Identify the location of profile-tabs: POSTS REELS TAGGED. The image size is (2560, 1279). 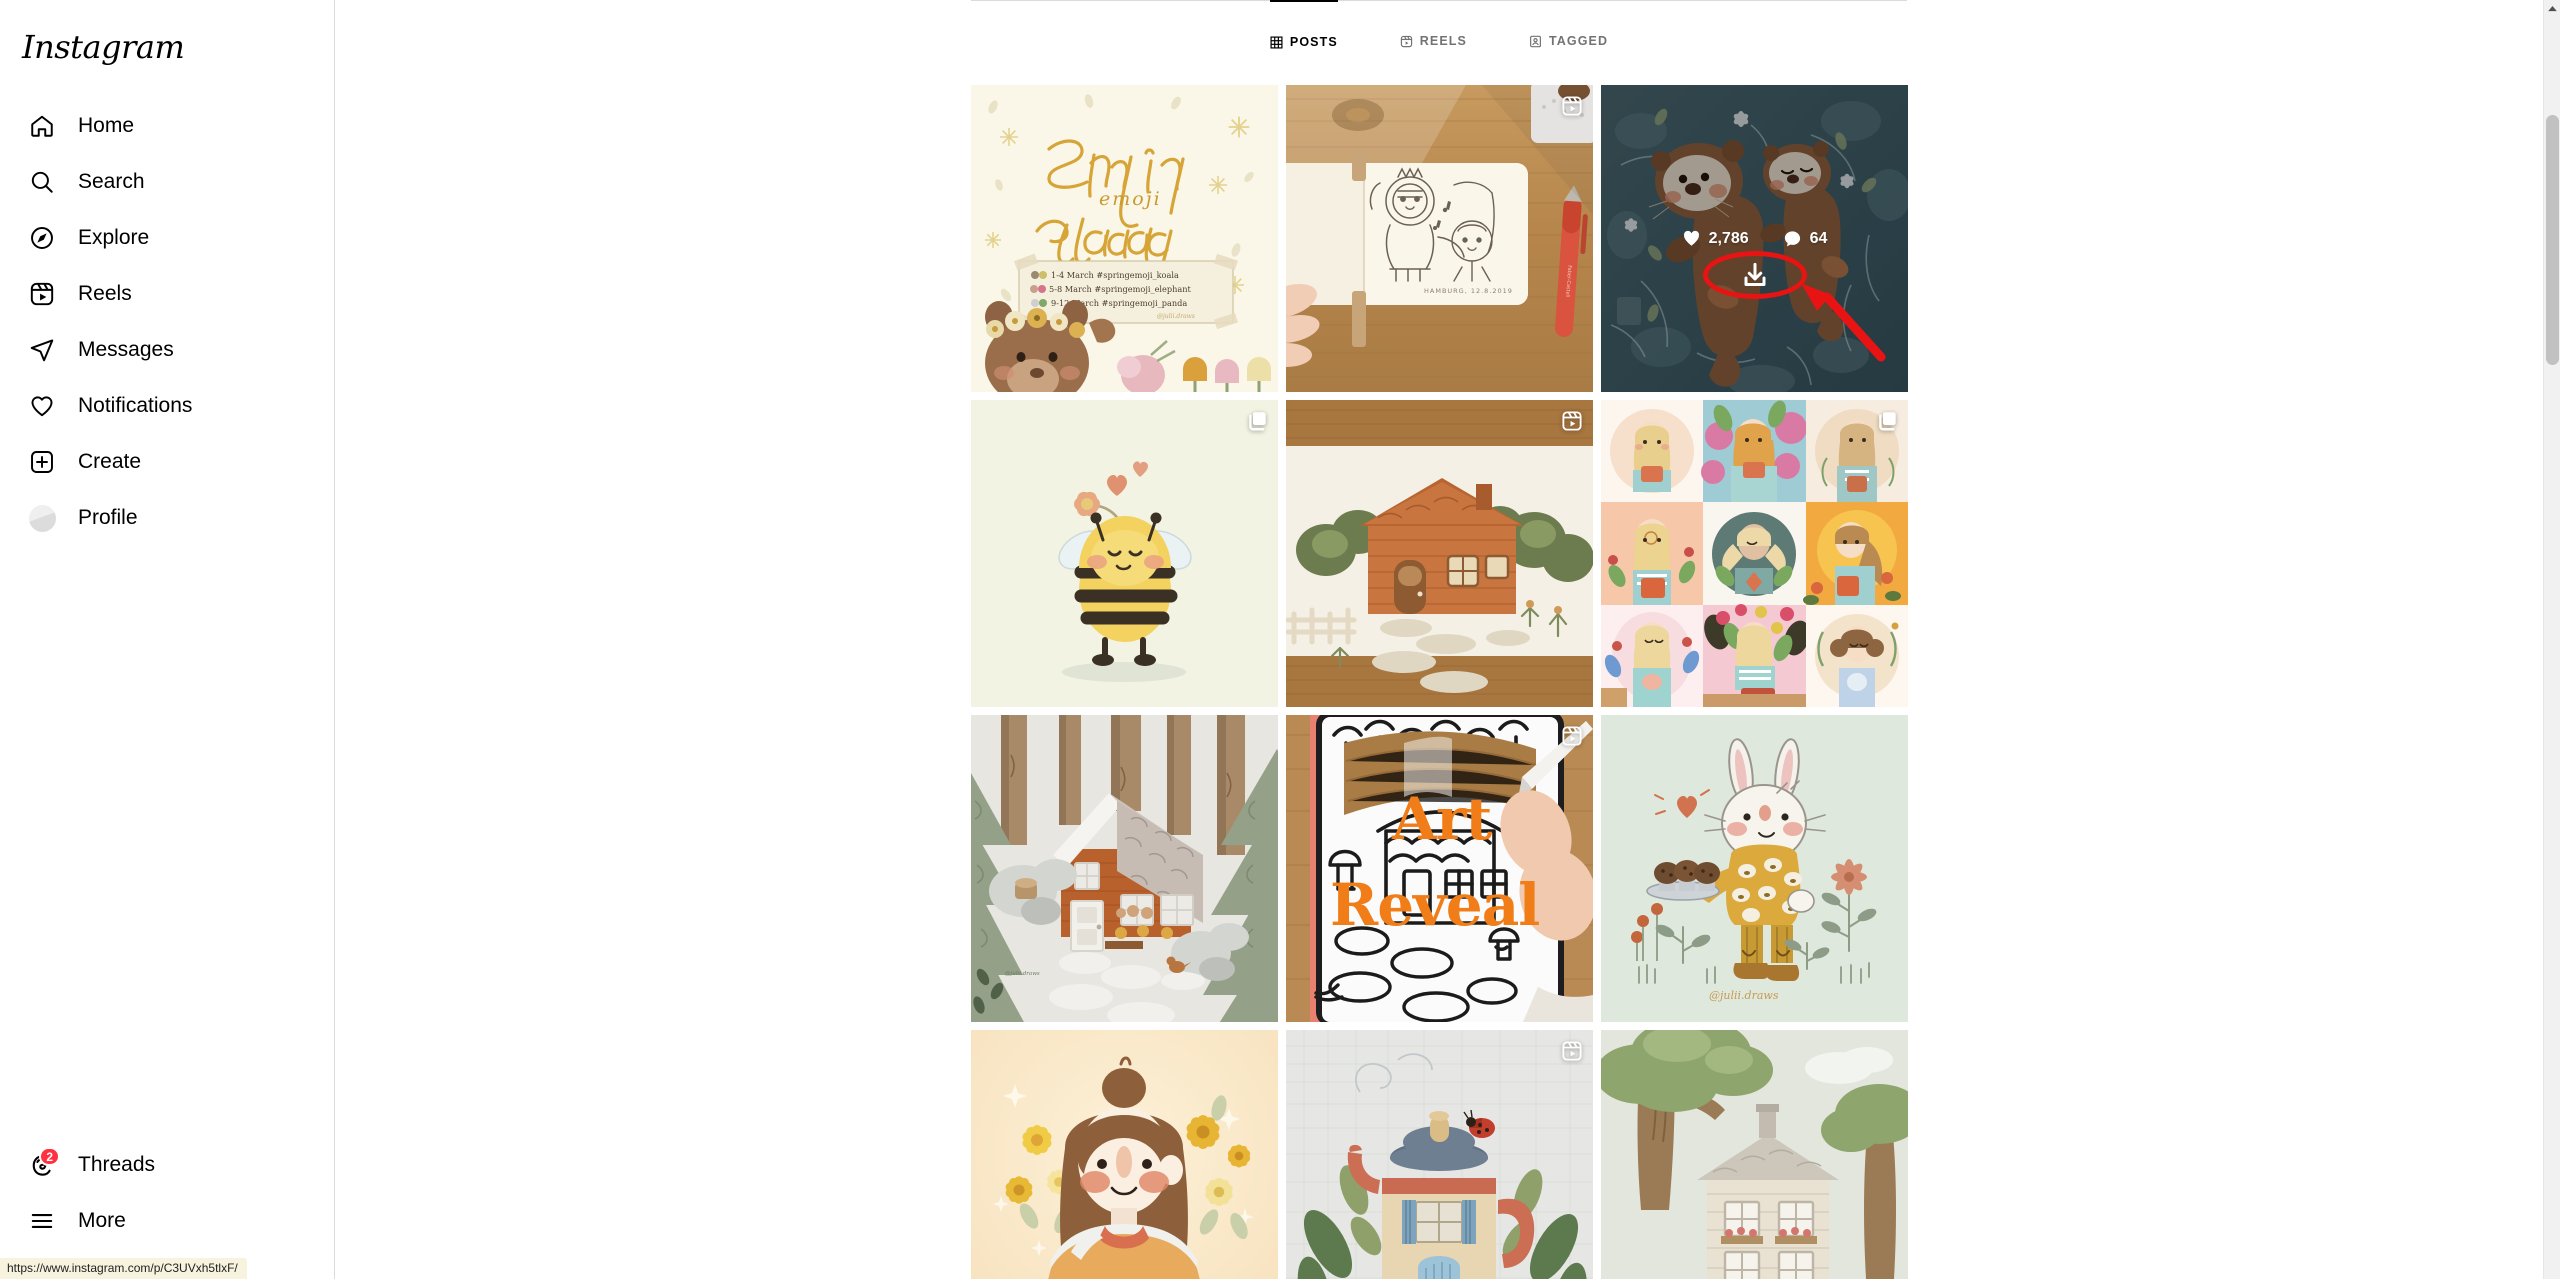
(1439, 42).